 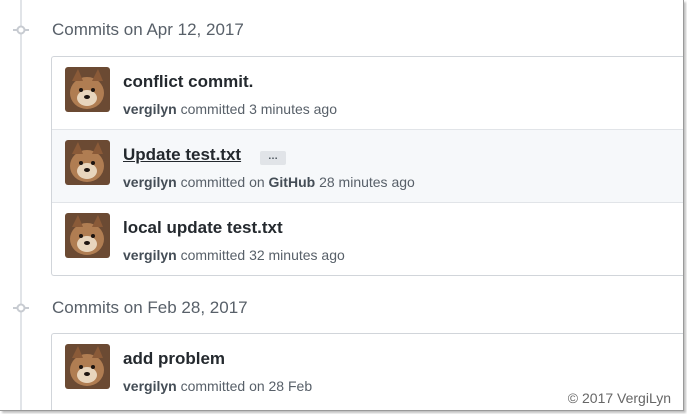 What do you see at coordinates (174, 359) in the screenshot?
I see `commit-title-link: add problem` at bounding box center [174, 359].